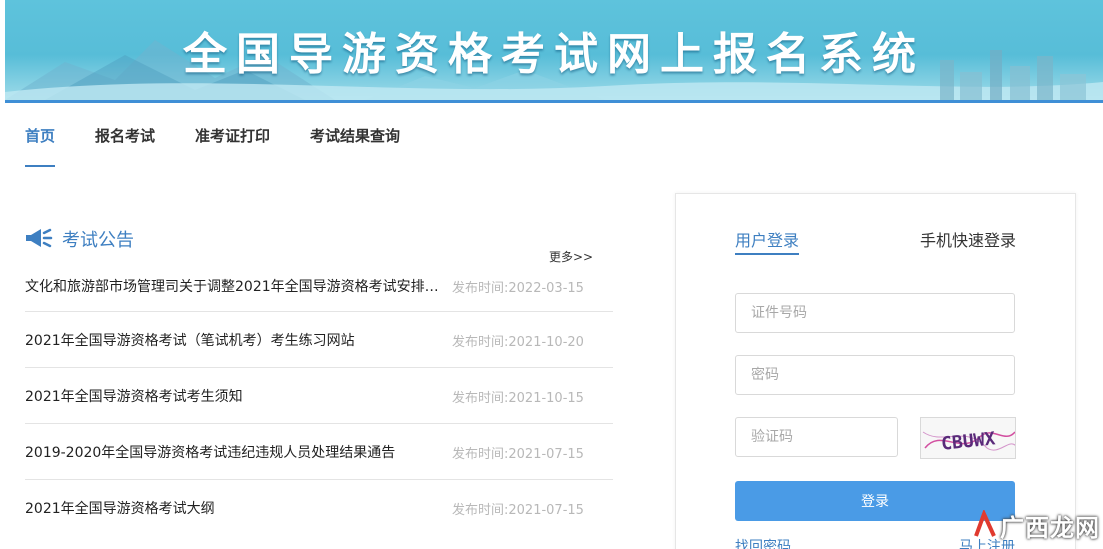 Image resolution: width=1103 pixels, height=549 pixels. What do you see at coordinates (518, 398) in the screenshot?
I see `notice-item-date: 发布时间:2021-10-15` at bounding box center [518, 398].